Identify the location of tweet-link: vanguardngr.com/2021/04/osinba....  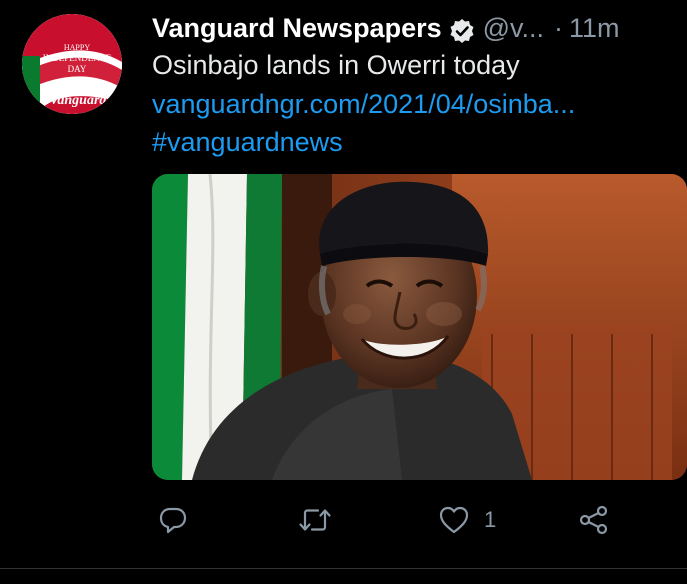
(412, 104).